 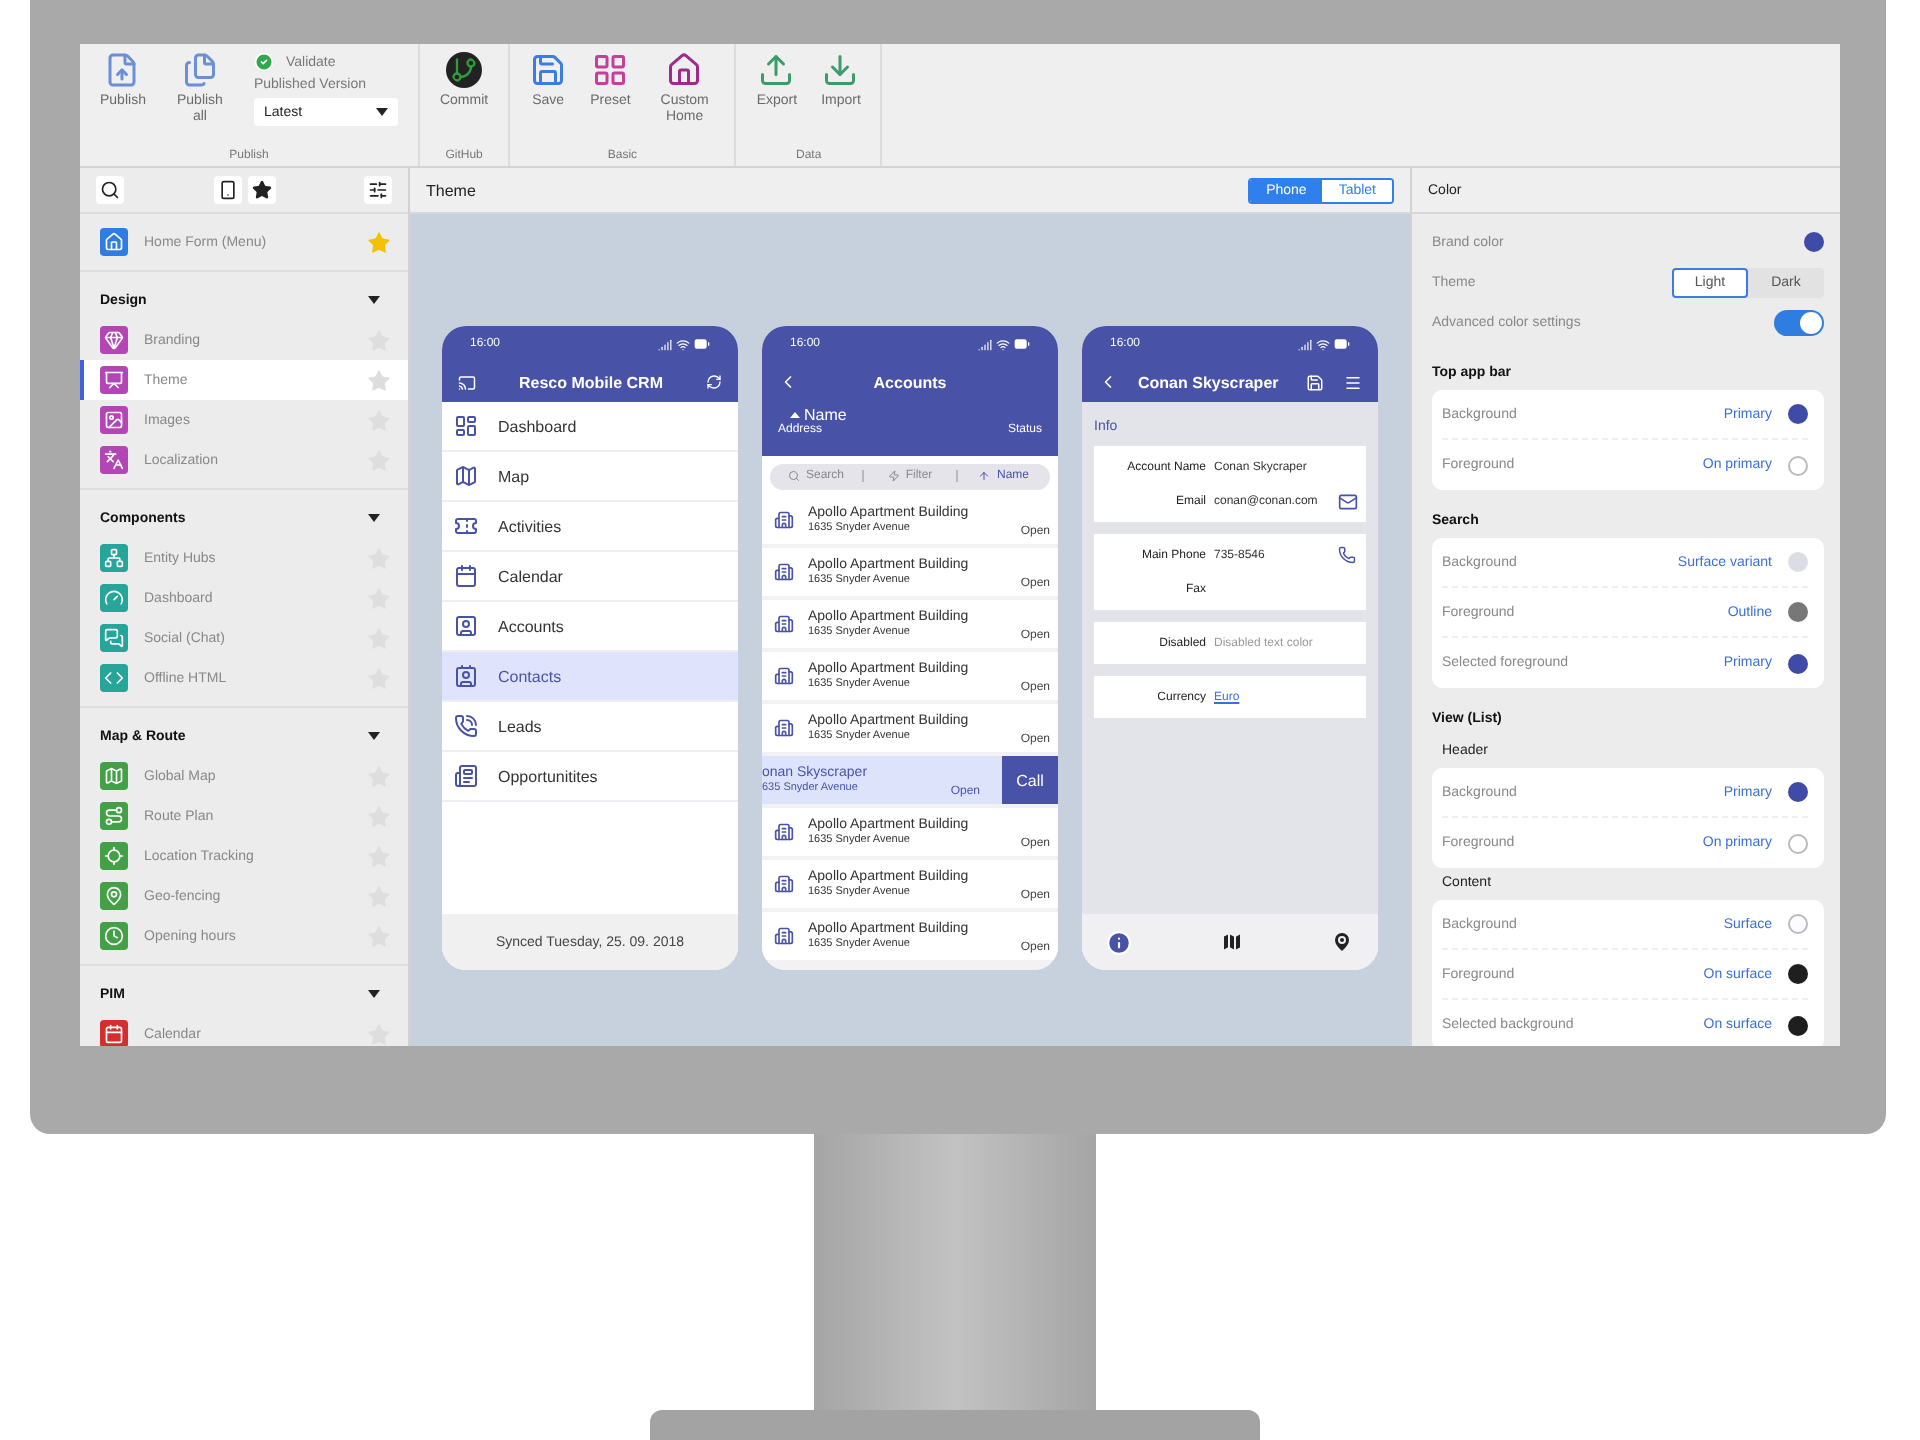 What do you see at coordinates (793, 476) in the screenshot?
I see `search-icon` at bounding box center [793, 476].